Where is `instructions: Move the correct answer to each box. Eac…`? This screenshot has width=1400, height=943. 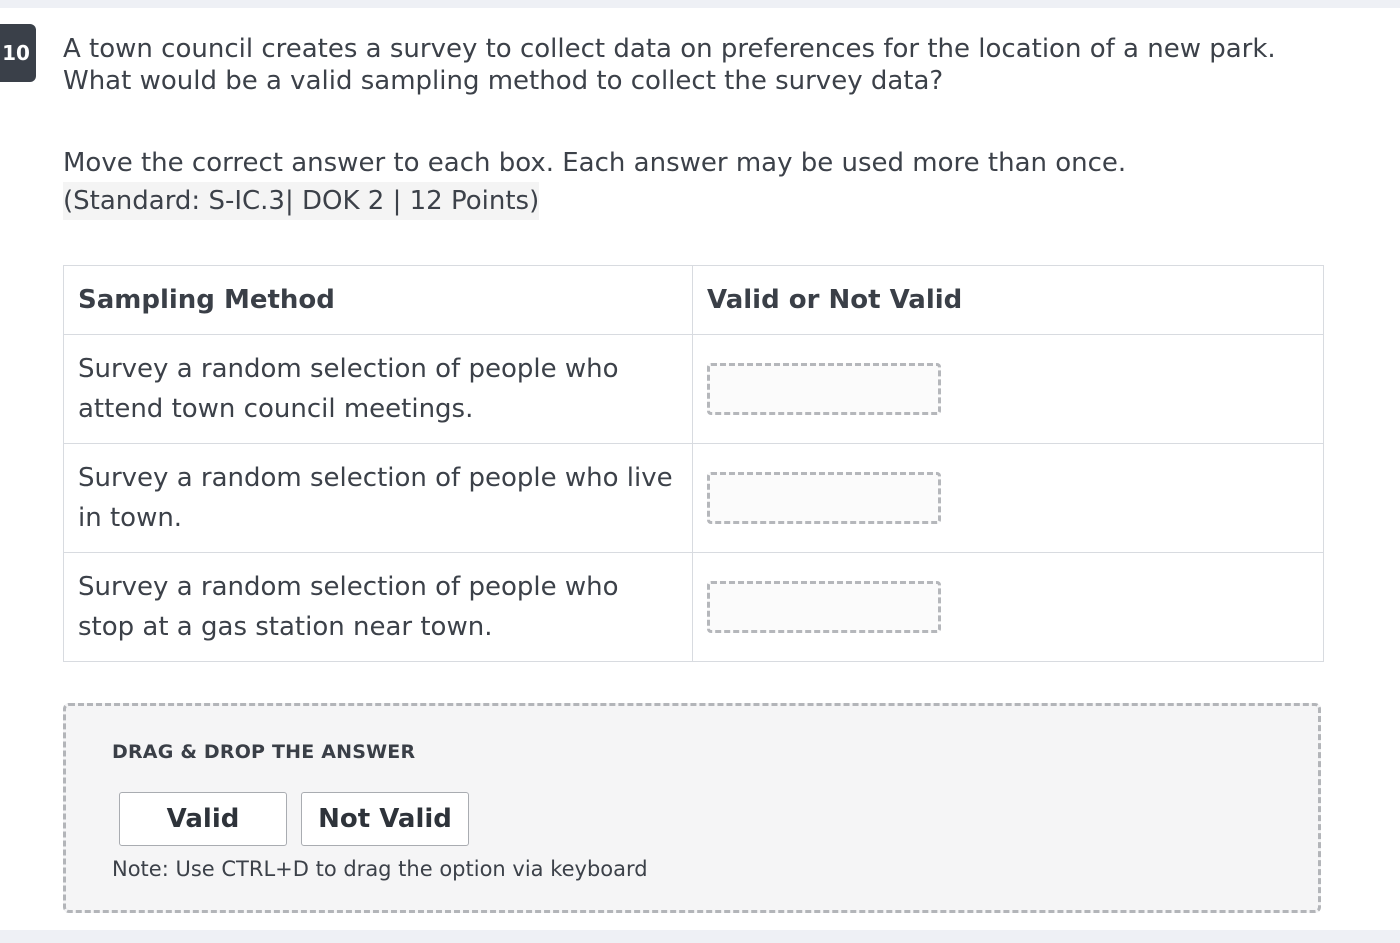
instructions: Move the correct answer to each box. Eac… is located at coordinates (703, 182).